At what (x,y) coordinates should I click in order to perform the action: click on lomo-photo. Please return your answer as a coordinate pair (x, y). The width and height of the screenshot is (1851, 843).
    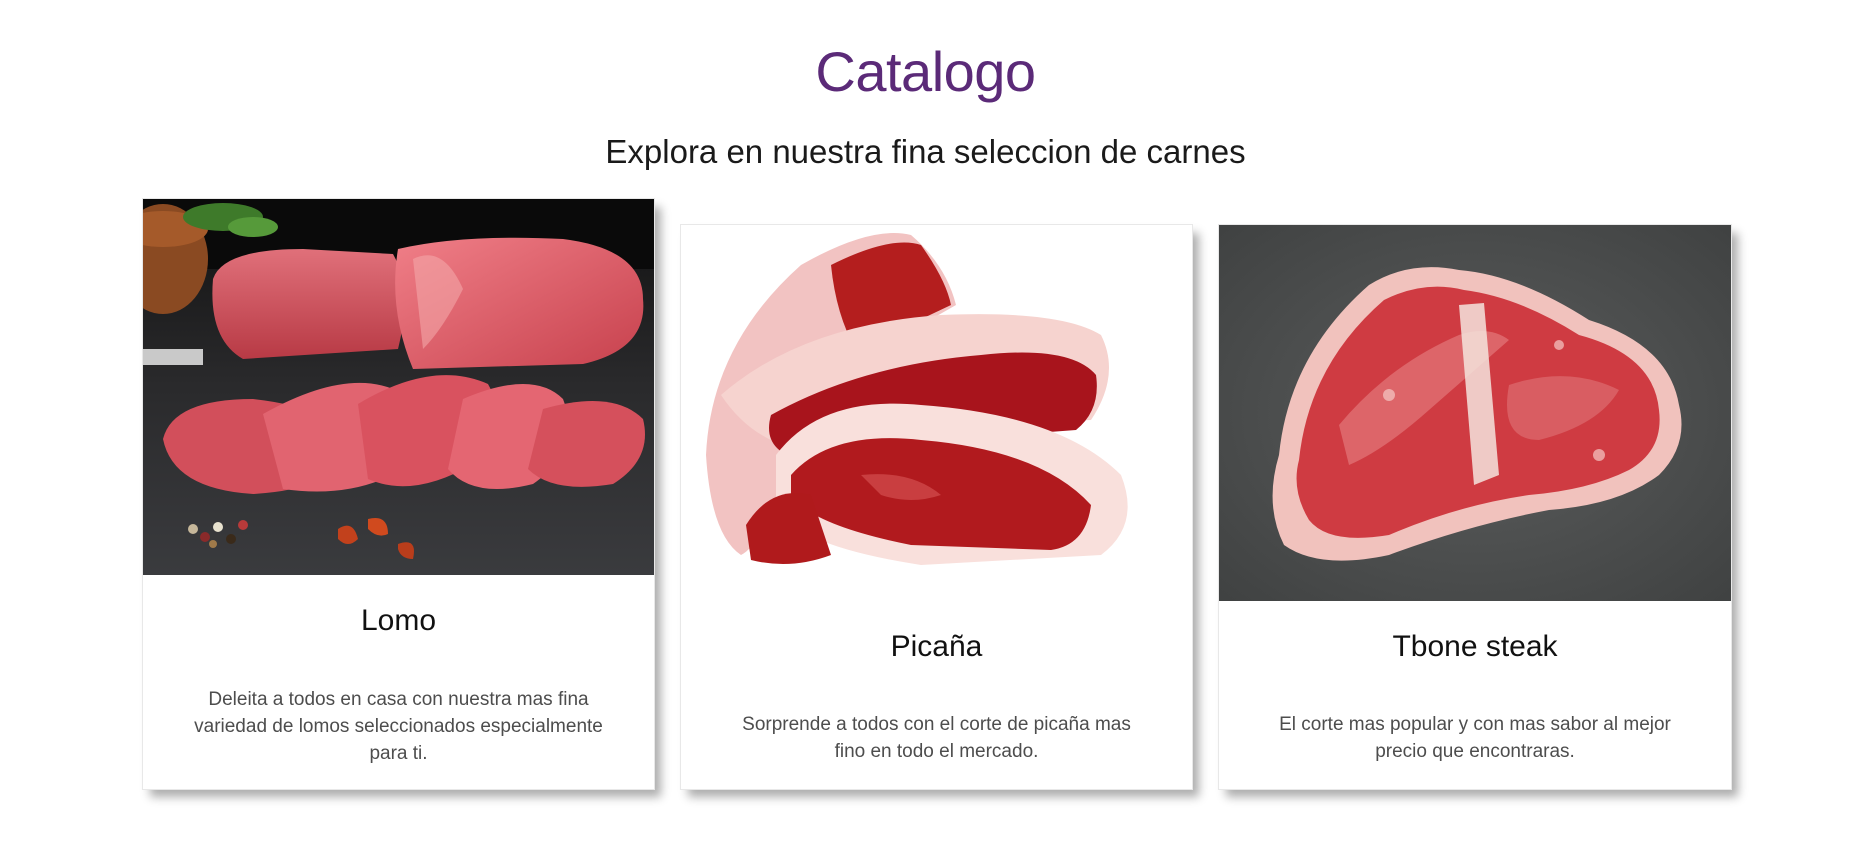
    Looking at the image, I should click on (398, 387).